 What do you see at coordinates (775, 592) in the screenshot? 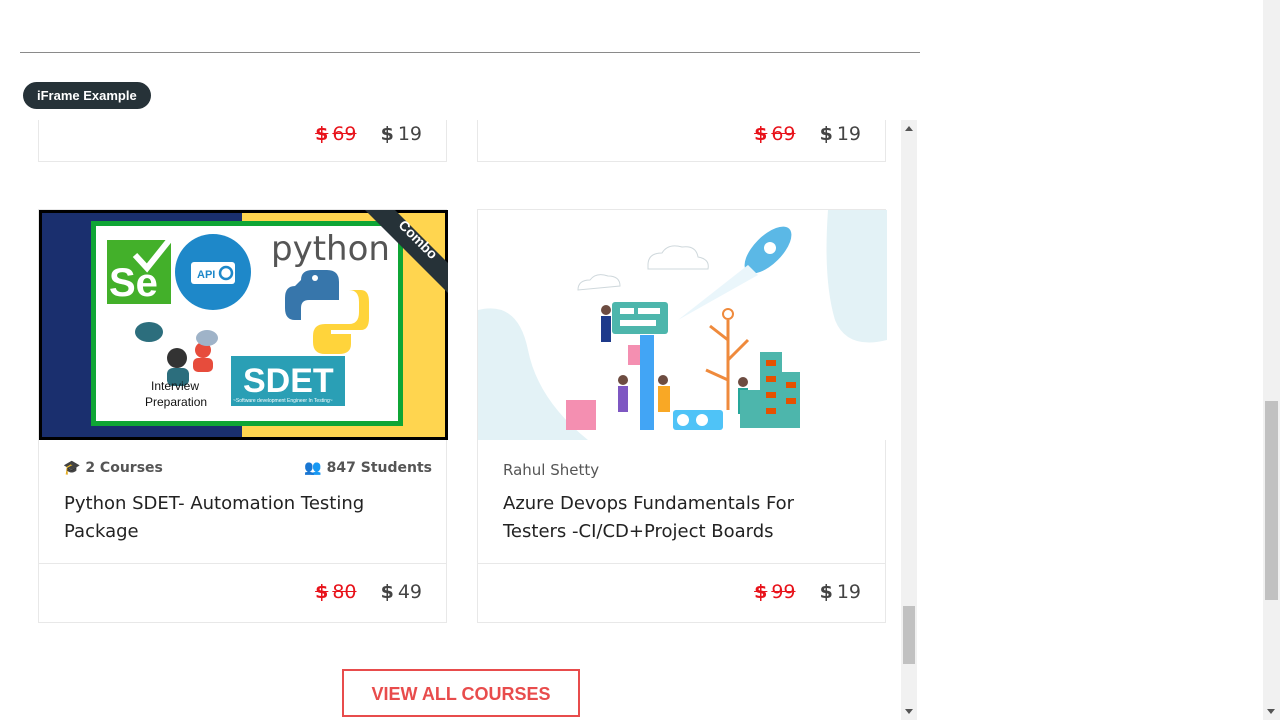
I see `old-price: $99` at bounding box center [775, 592].